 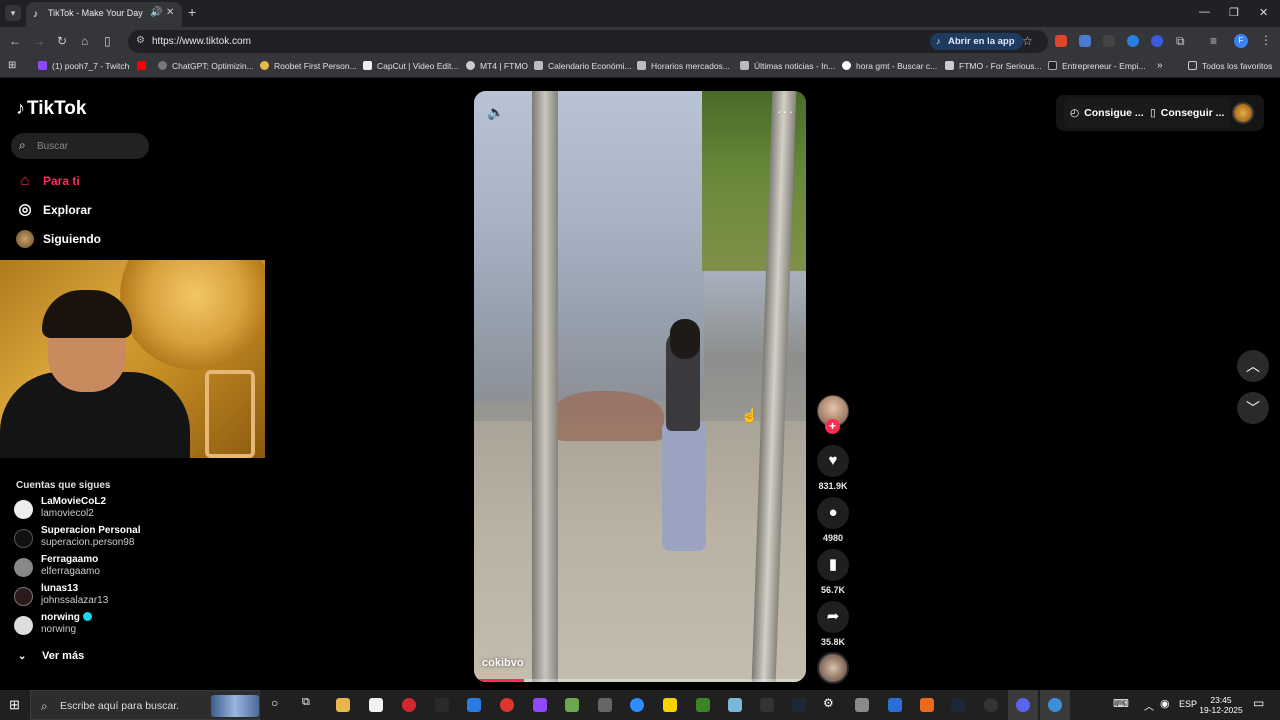 What do you see at coordinates (833, 461) in the screenshot?
I see `like-button: ♥` at bounding box center [833, 461].